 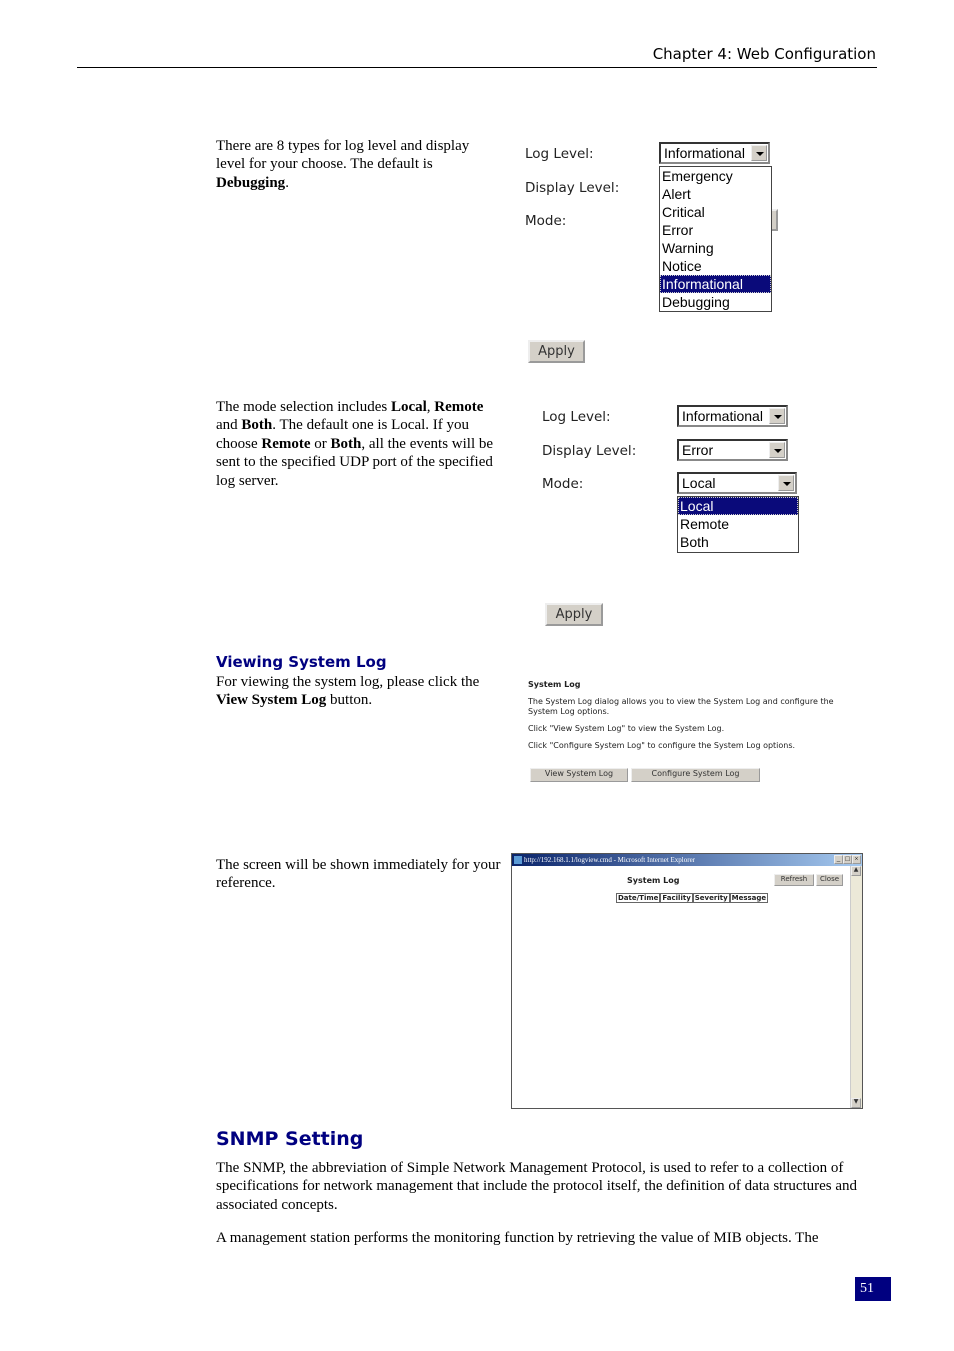 I want to click on dropdown-option: Error, so click(x=715, y=230).